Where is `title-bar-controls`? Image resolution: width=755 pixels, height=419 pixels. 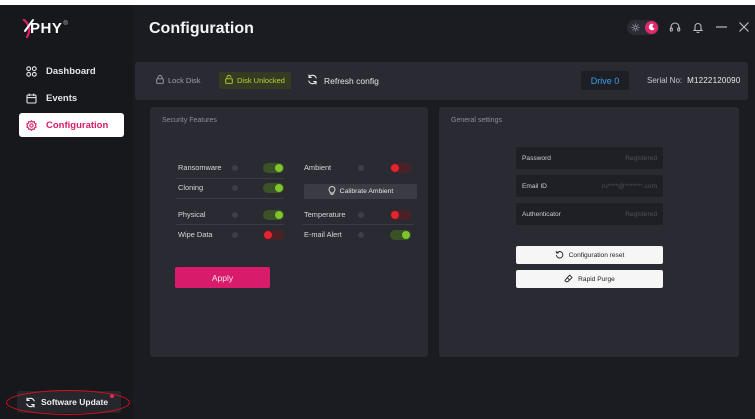 title-bar-controls is located at coordinates (691, 27).